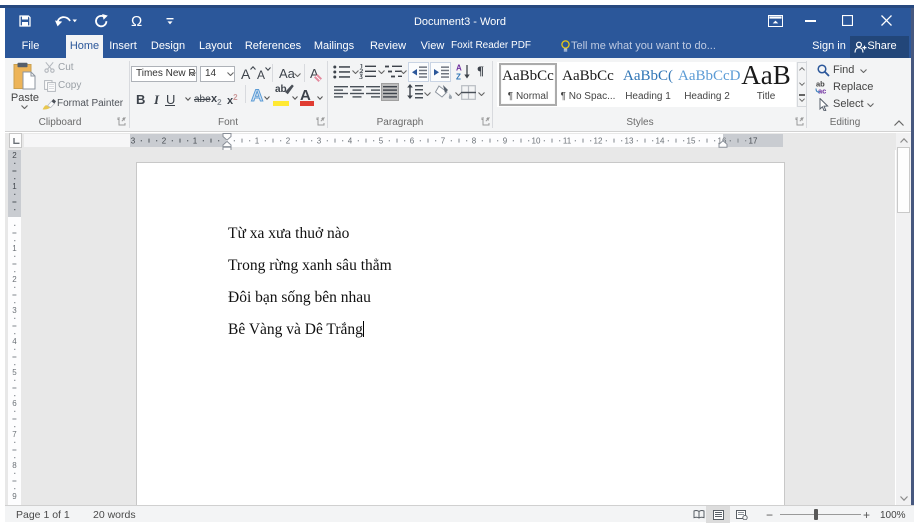 This screenshot has height=531, width=920. Describe the element at coordinates (536, 141) in the screenshot. I see `svg-text: 10` at that location.